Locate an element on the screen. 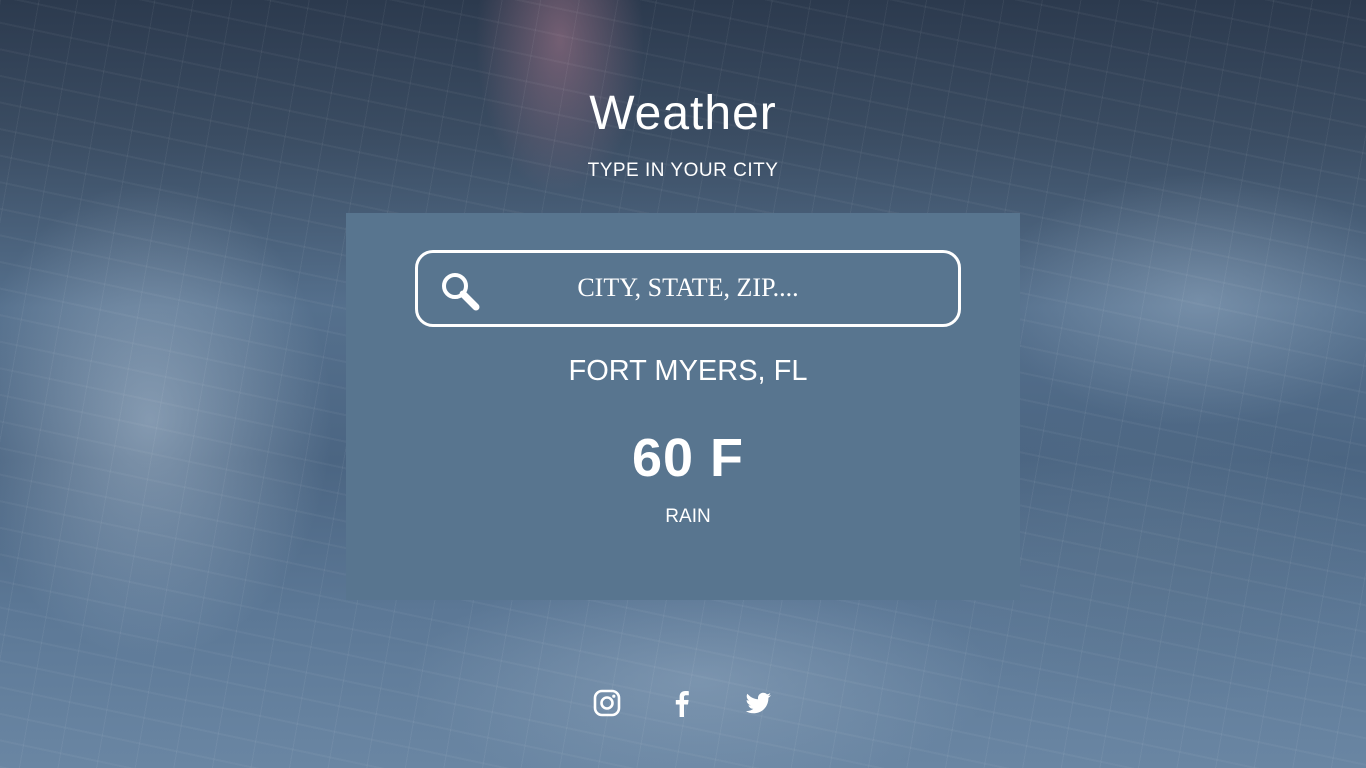 This screenshot has width=1366, height=768. facebook-icon is located at coordinates (682, 703).